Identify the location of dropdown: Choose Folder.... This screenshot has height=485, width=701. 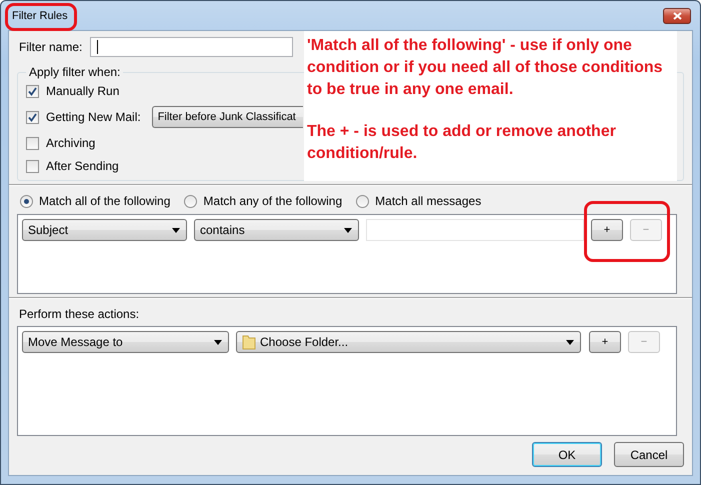
(408, 342).